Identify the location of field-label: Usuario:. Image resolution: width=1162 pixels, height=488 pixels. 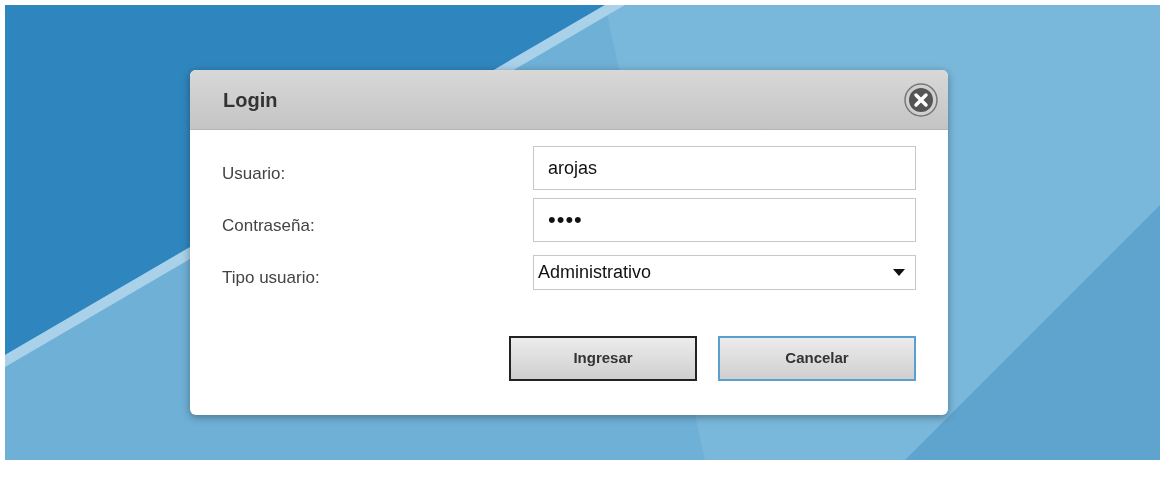
(254, 174).